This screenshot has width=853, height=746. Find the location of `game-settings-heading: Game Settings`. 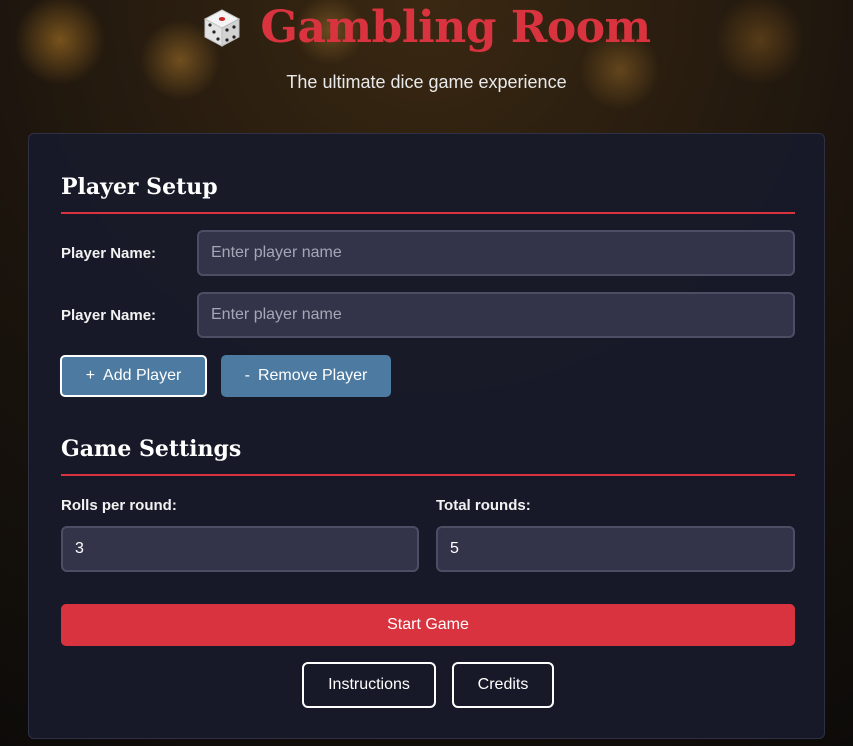

game-settings-heading: Game Settings is located at coordinates (151, 449).